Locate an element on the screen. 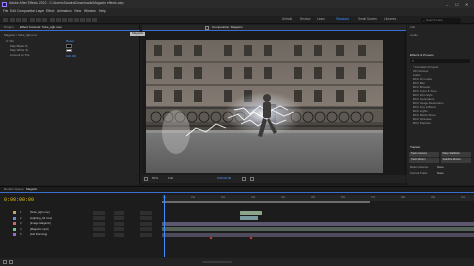 The height and width of the screenshot is (266, 474). layer-name: [Tebe_ligh.mov] is located at coordinates (40, 212).